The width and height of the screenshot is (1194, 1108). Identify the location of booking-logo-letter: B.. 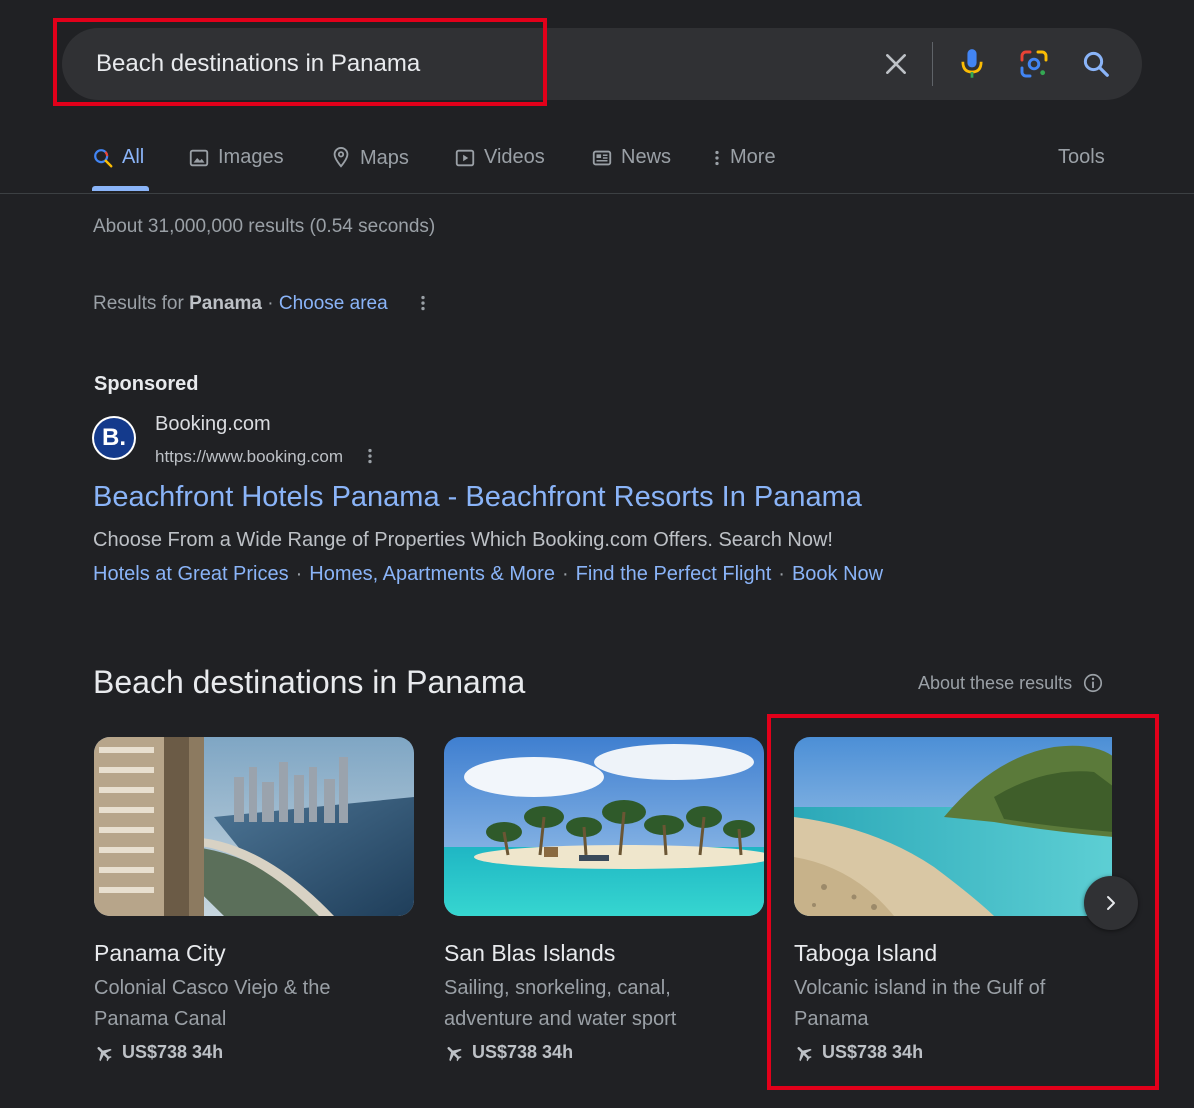
(114, 438).